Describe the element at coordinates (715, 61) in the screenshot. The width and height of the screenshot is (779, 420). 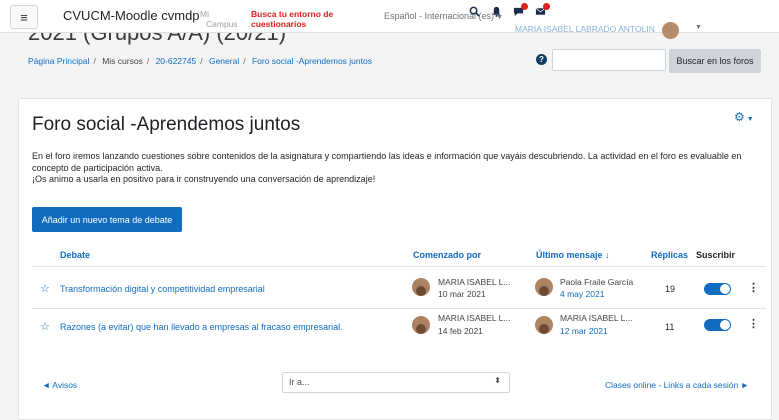
I see `search-forums-button: Buscar en los foros` at that location.